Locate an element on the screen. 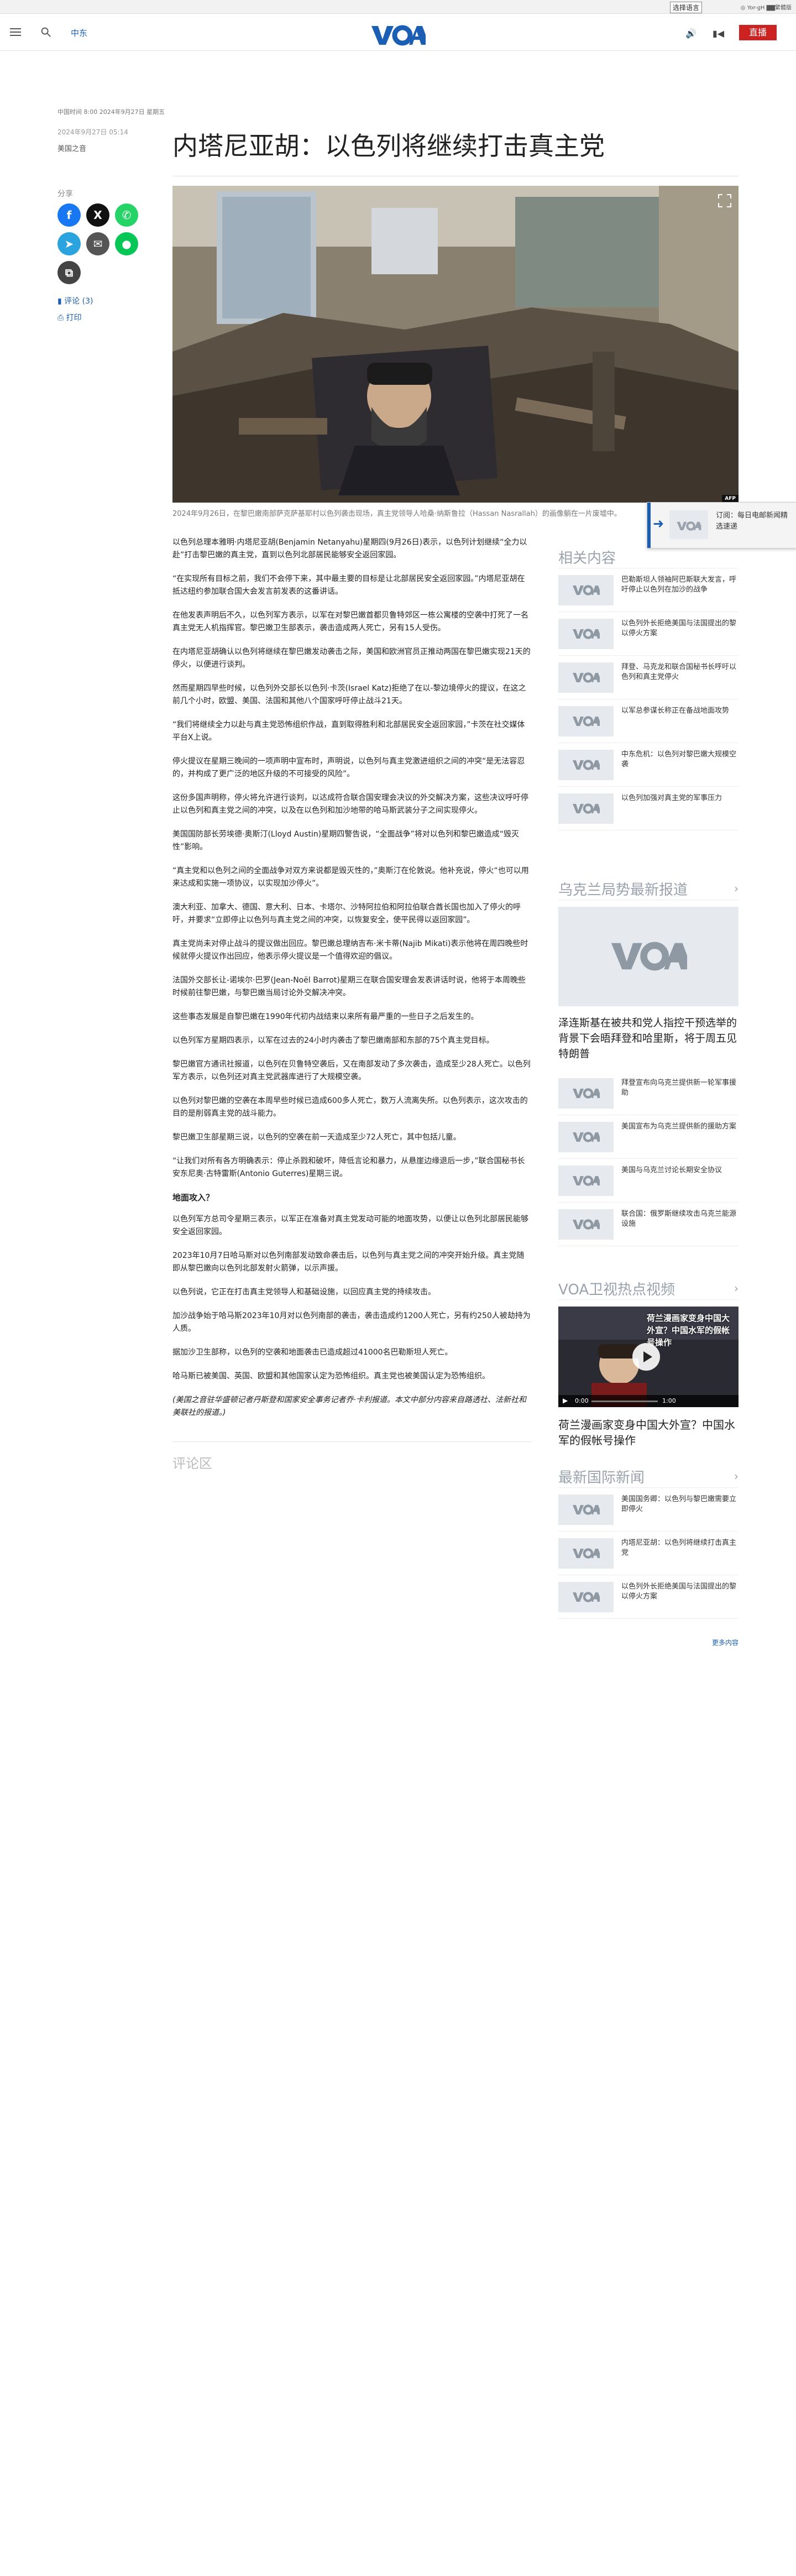 This screenshot has height=2576, width=796. list-item: 拜登、马克龙和联合国秘书长呼吁以色列和真主党停火 is located at coordinates (648, 677).